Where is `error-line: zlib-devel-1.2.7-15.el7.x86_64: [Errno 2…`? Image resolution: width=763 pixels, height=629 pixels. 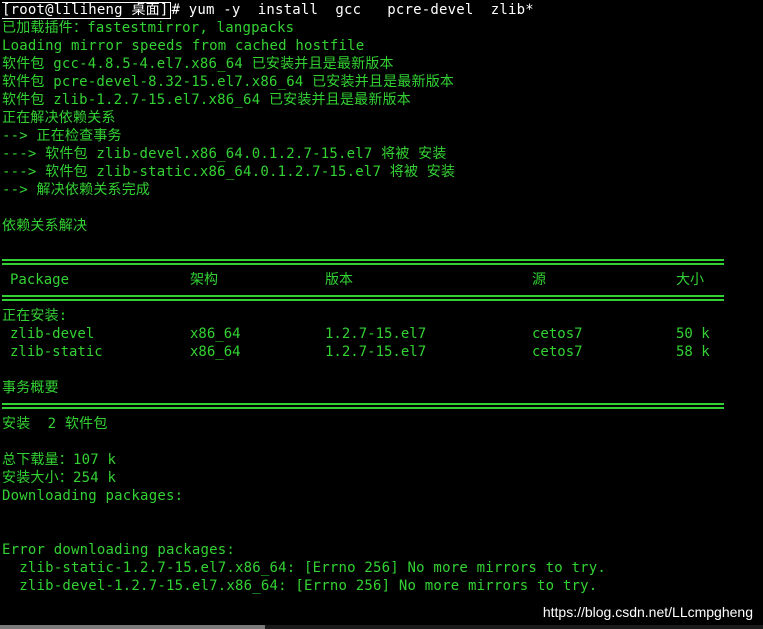 error-line: zlib-devel-1.2.7-15.el7.x86_64: [Errno 2… is located at coordinates (300, 586).